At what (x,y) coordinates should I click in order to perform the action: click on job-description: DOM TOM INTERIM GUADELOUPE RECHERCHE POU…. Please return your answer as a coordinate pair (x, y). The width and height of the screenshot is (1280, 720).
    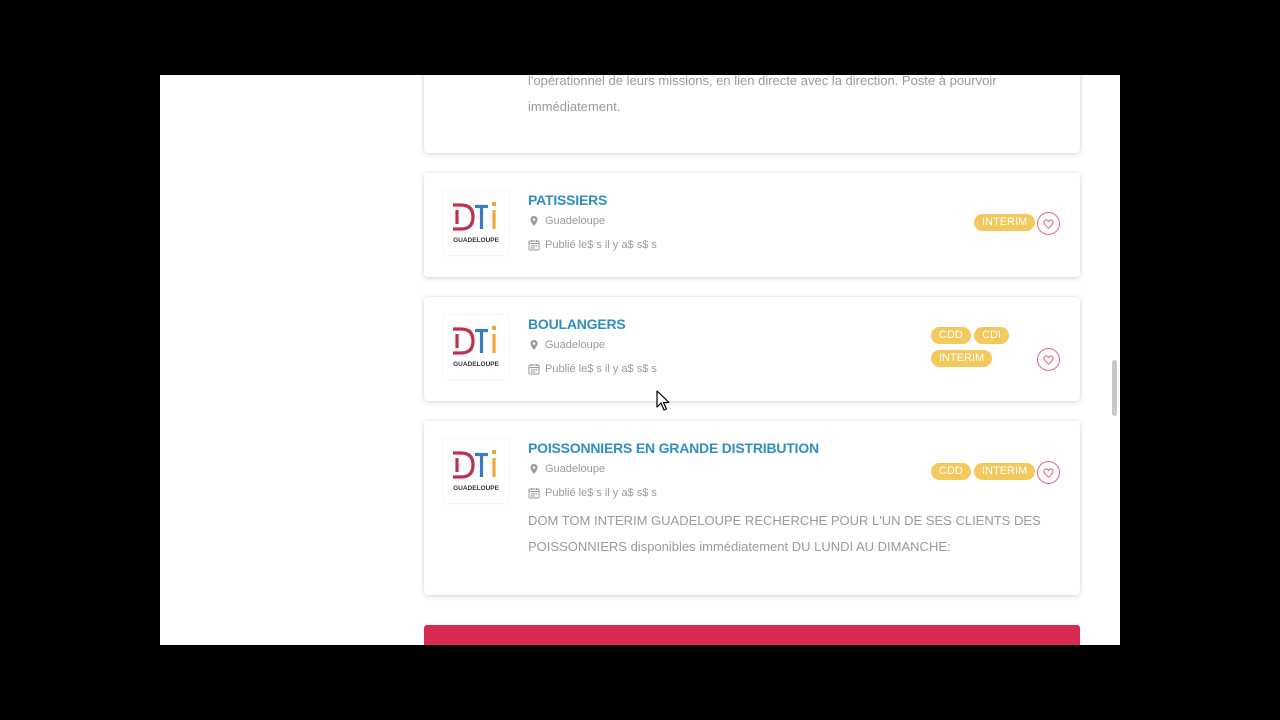
    Looking at the image, I should click on (784, 533).